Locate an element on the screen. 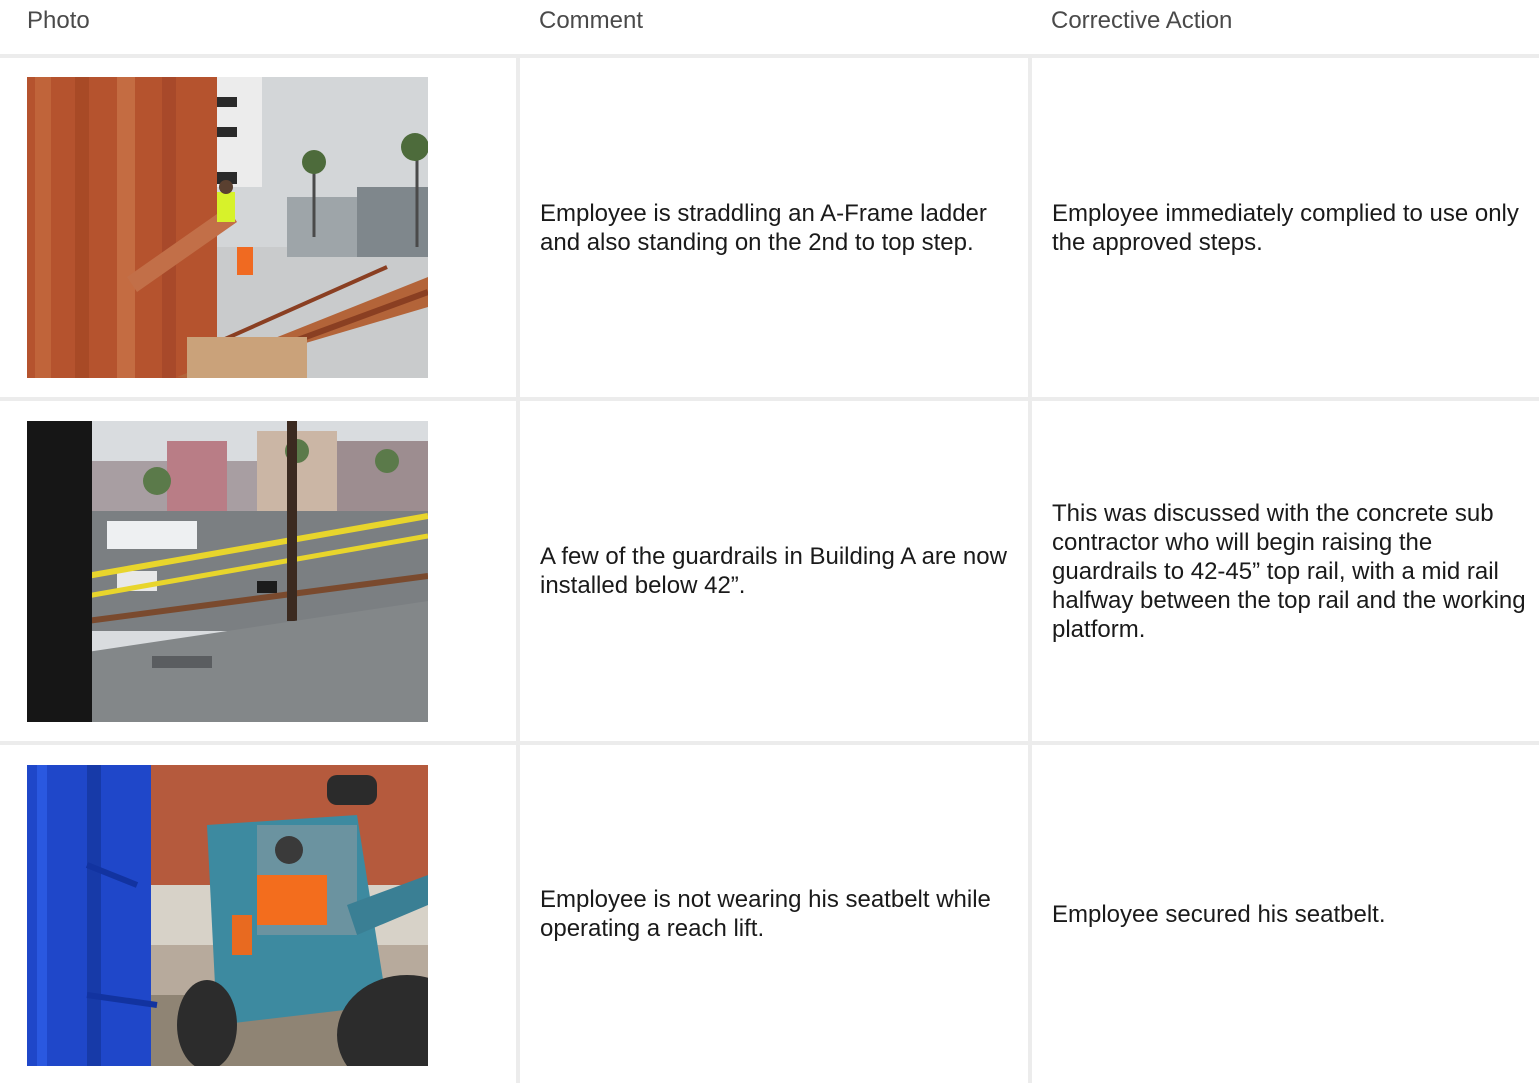  column-header-photo: Photo is located at coordinates (58, 20).